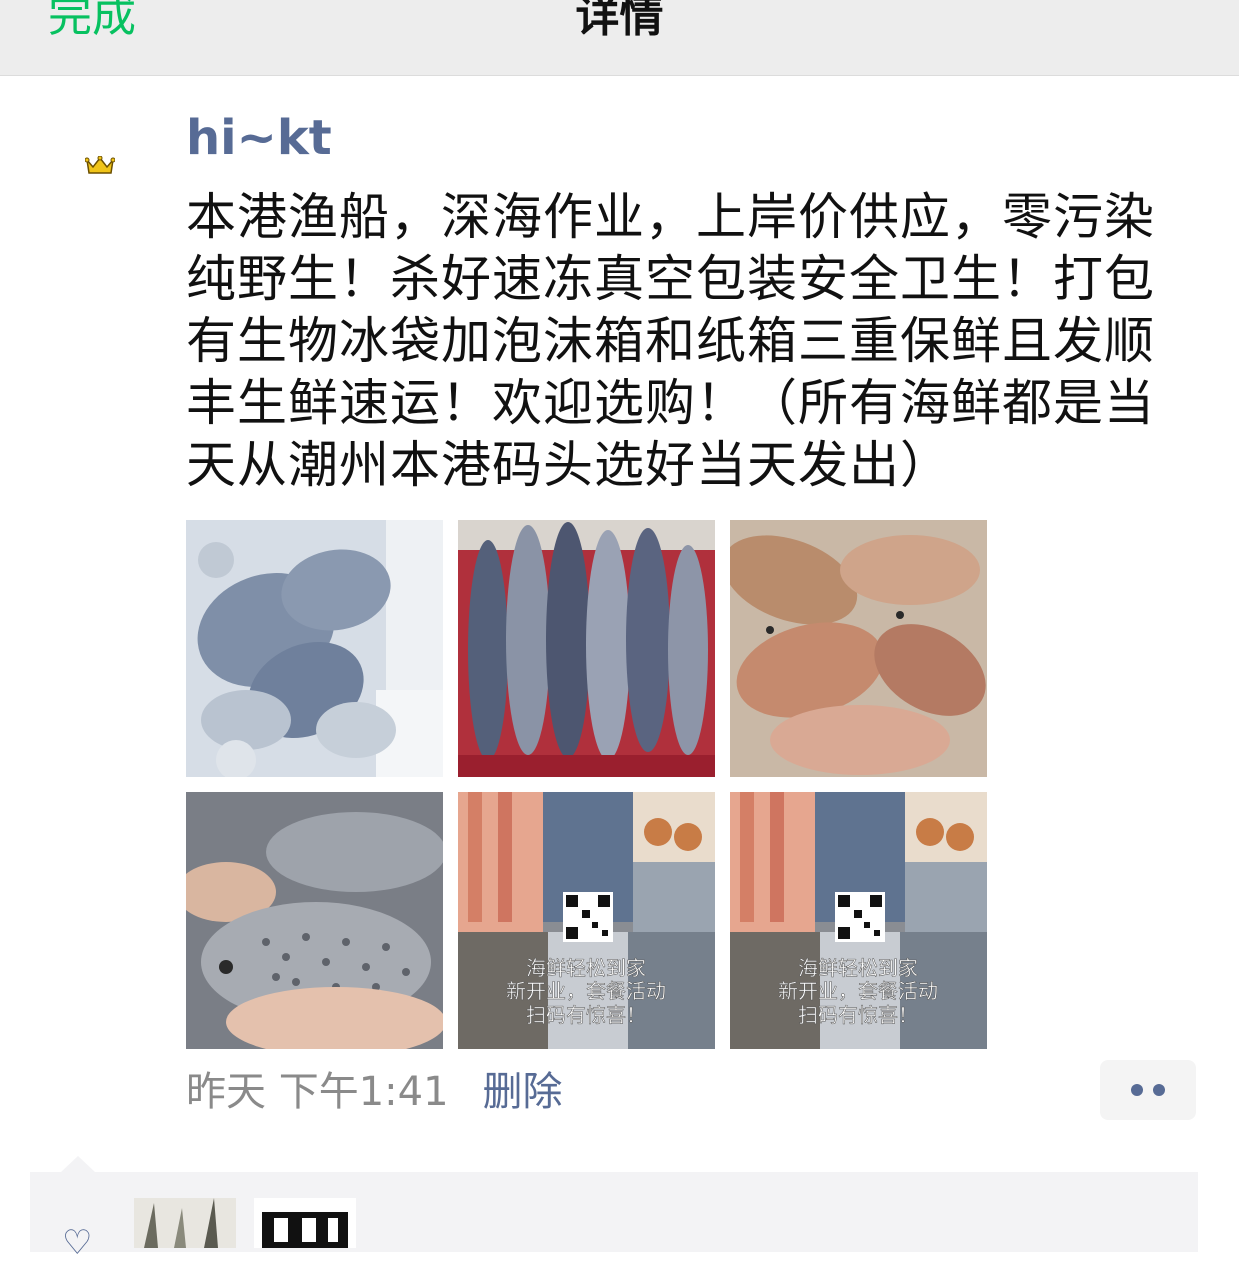 This screenshot has height=1263, width=1239. I want to click on spotted-fish-image, so click(314, 920).